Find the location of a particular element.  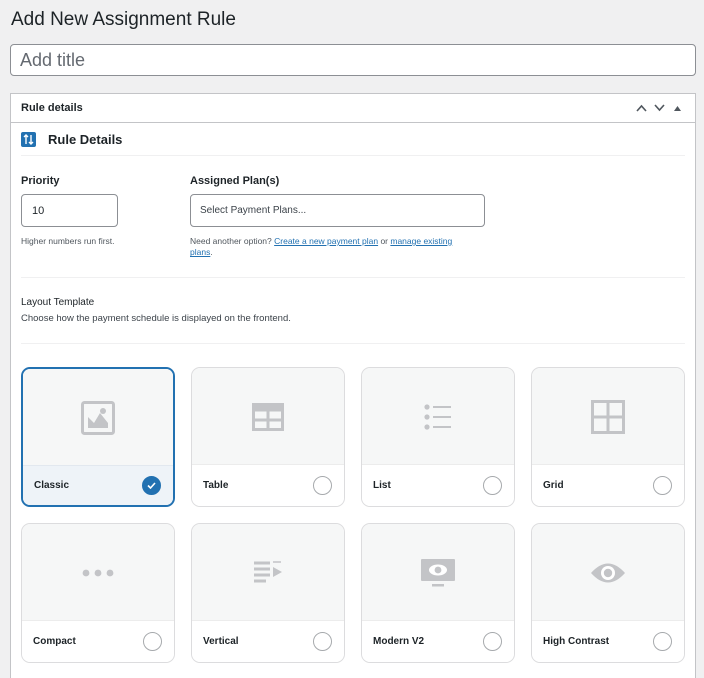

plan-help-or: or is located at coordinates (384, 241).